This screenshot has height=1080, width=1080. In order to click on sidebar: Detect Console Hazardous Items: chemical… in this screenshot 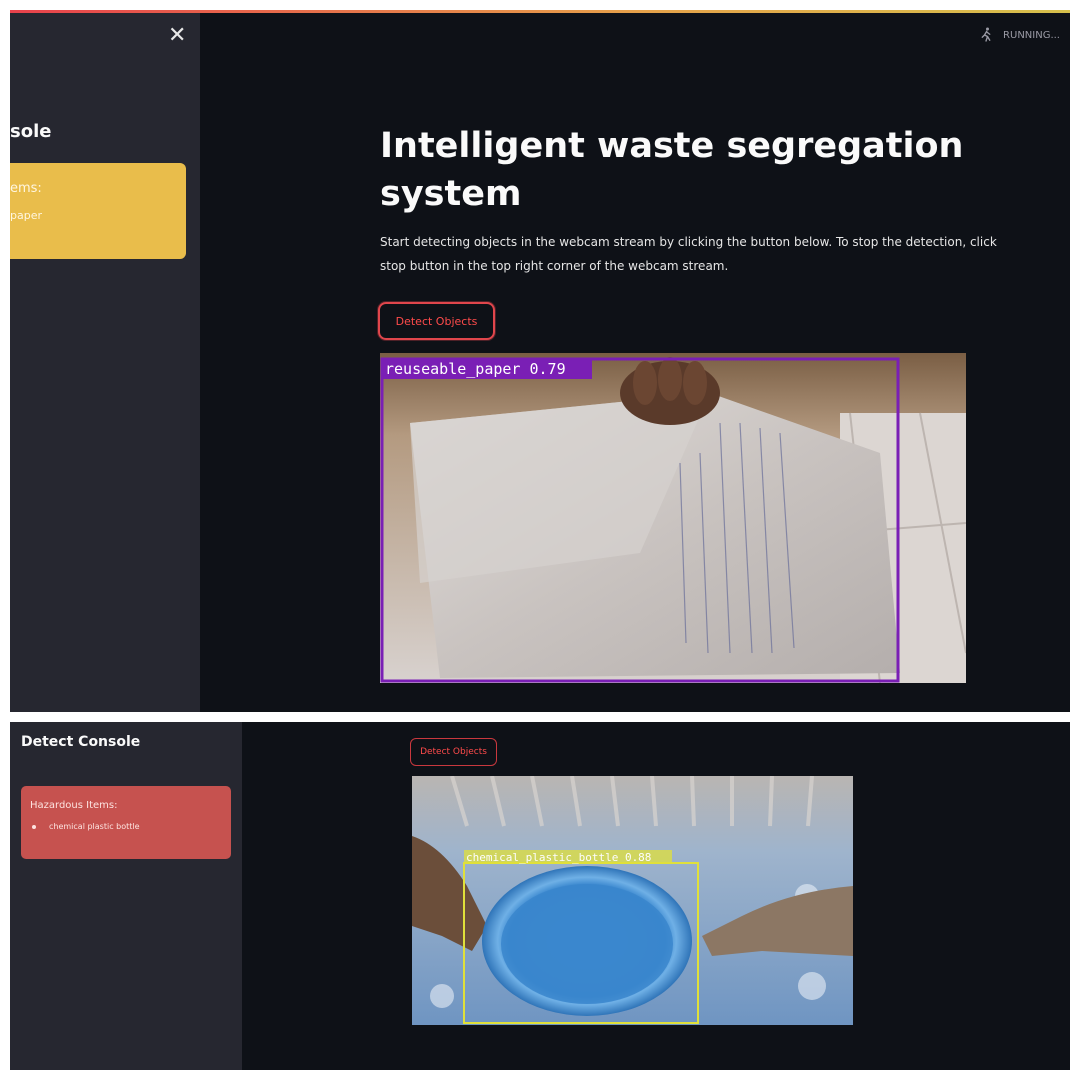, I will do `click(126, 896)`.